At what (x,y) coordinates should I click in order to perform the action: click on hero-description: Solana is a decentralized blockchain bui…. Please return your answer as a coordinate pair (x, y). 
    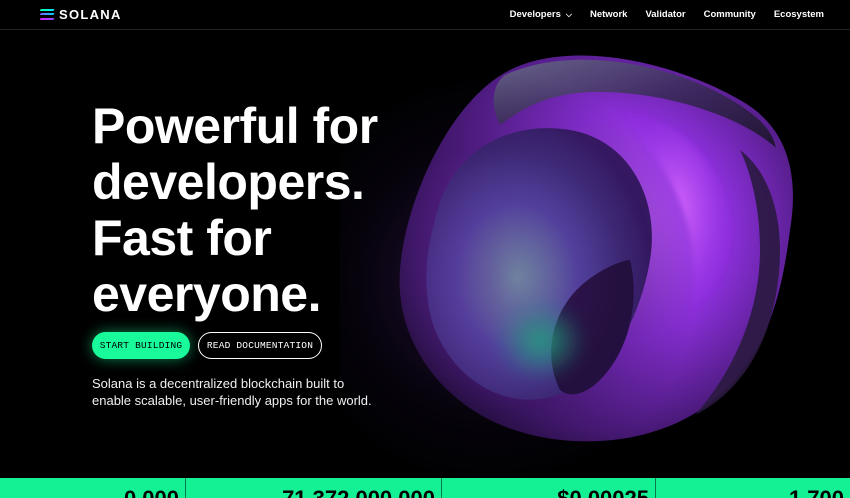
    Looking at the image, I should click on (232, 392).